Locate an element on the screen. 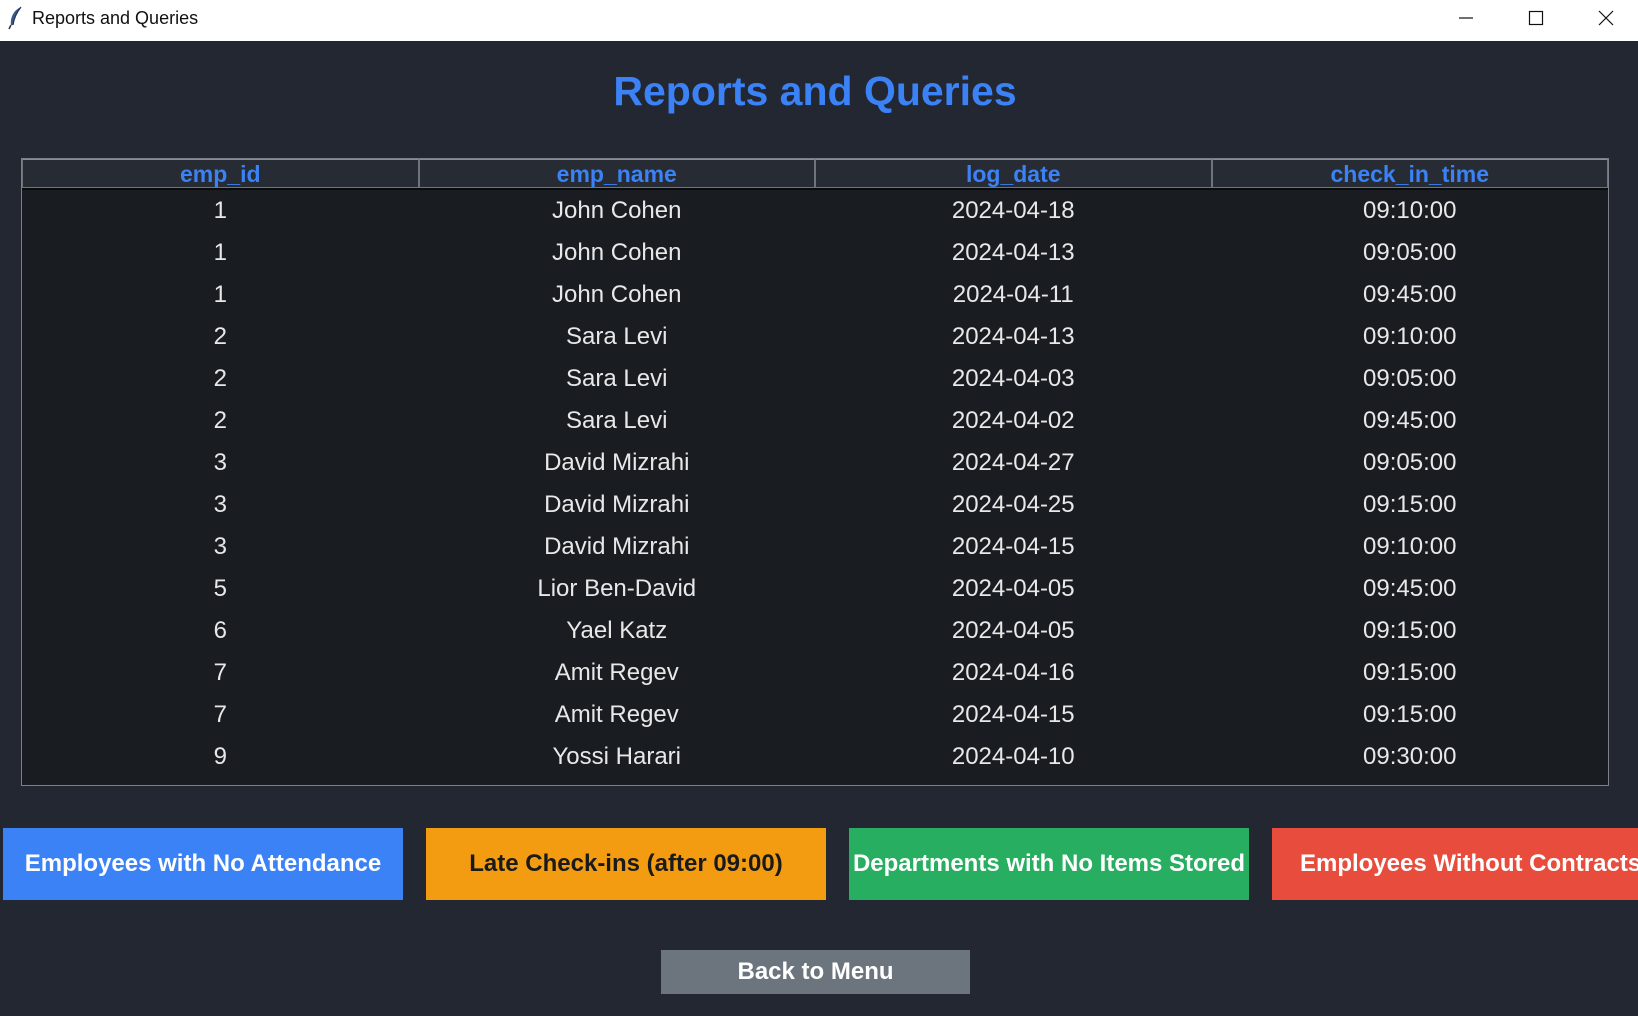 This screenshot has height=1016, width=1638. employees-no-attendance-button: Employees with No Attendance is located at coordinates (203, 864).